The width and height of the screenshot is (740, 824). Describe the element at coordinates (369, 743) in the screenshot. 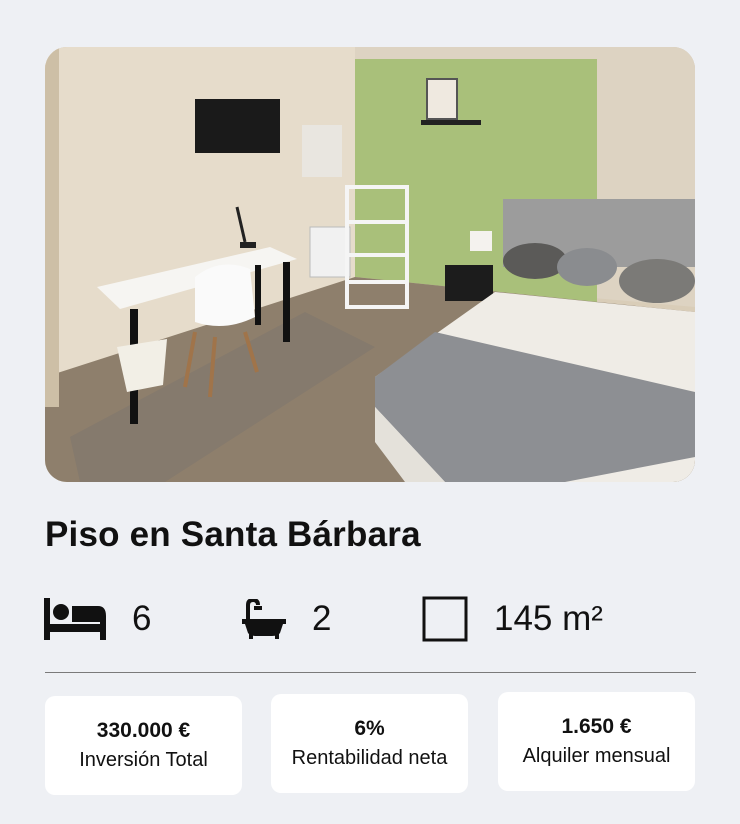

I see `stat-card-yield: 6% Rentabilidad neta` at that location.